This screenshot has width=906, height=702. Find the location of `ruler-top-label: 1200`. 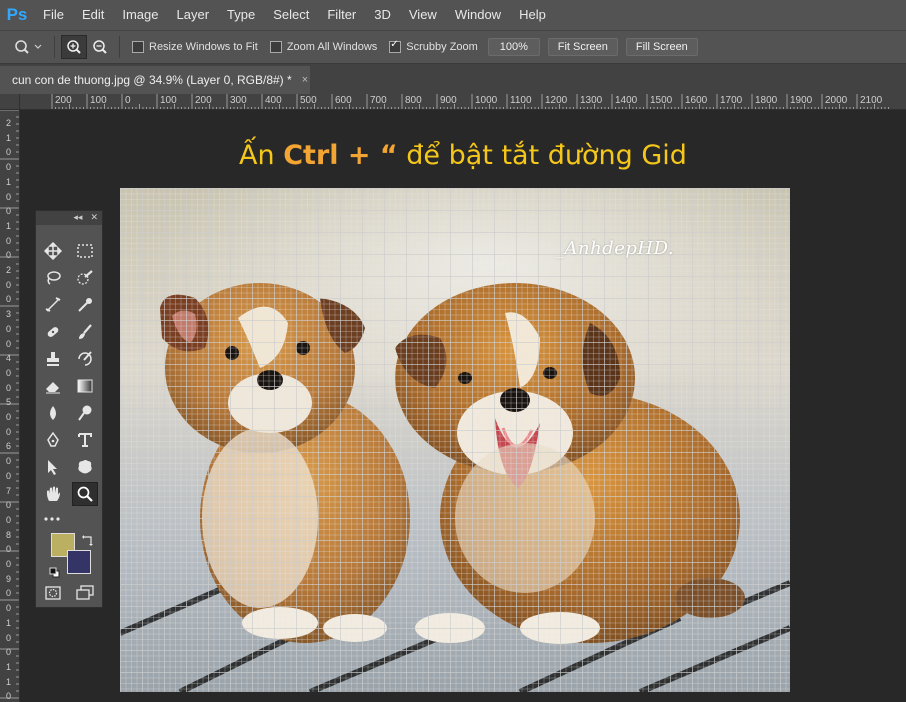

ruler-top-label: 1200 is located at coordinates (556, 100).